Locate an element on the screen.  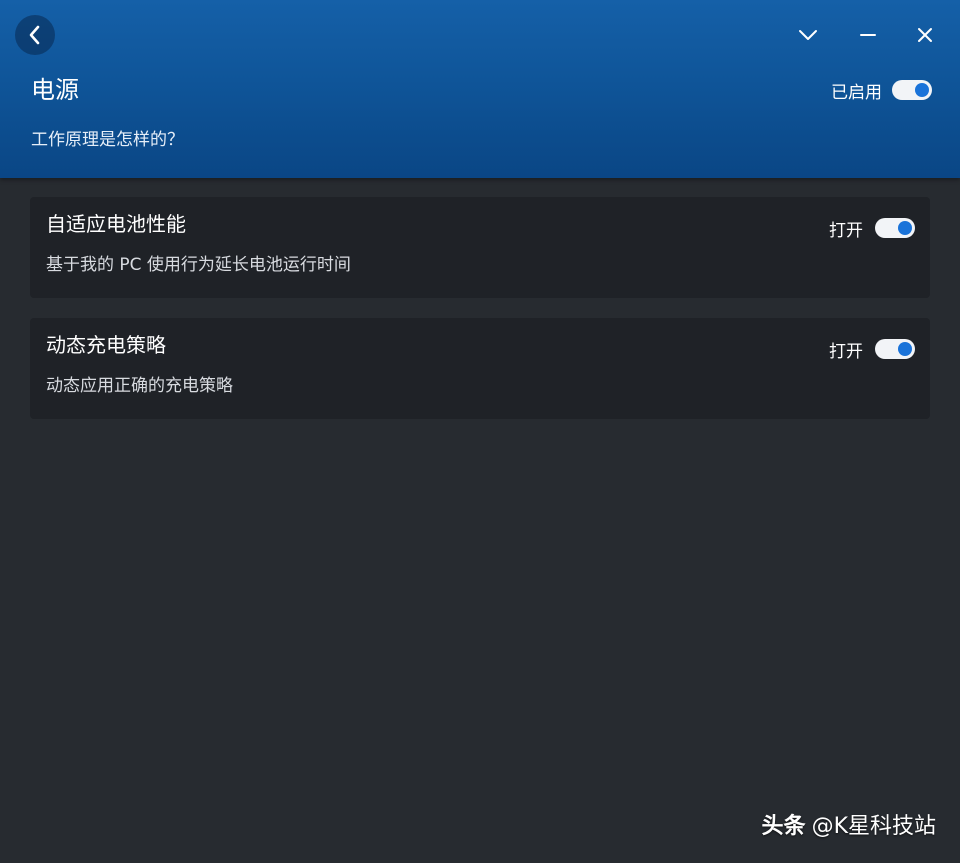
collapse-button is located at coordinates (808, 35).